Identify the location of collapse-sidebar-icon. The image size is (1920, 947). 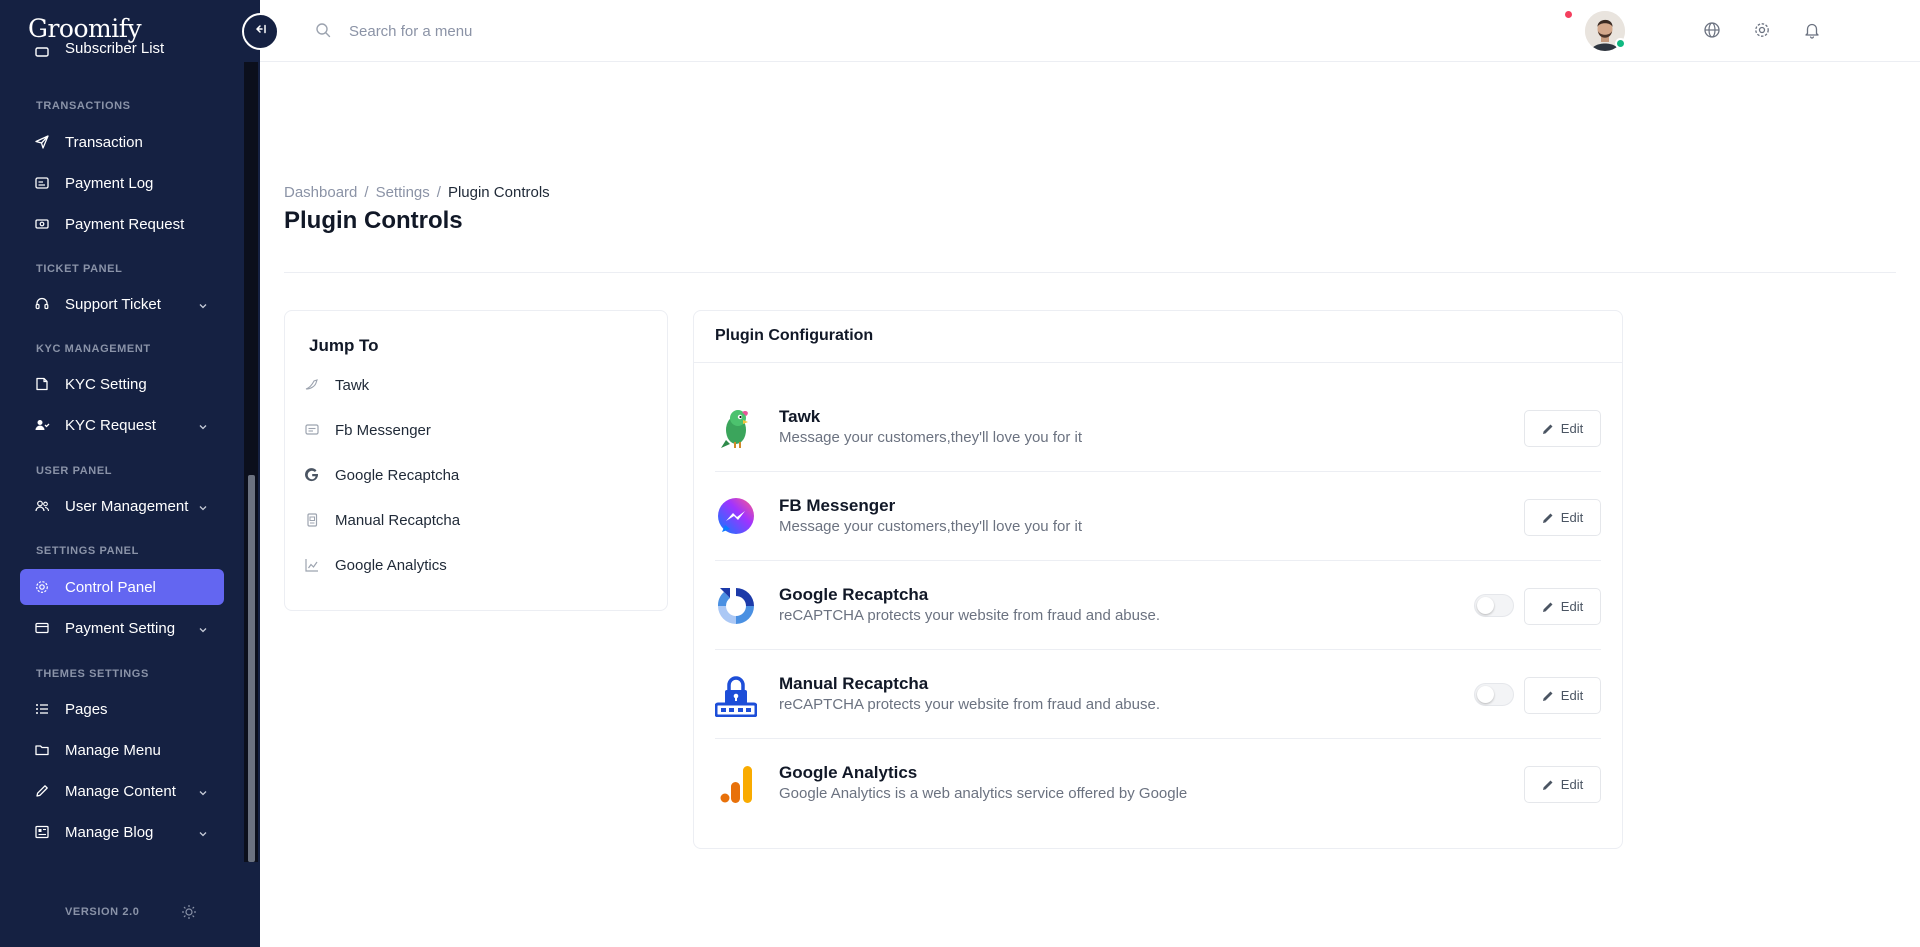
(261, 31).